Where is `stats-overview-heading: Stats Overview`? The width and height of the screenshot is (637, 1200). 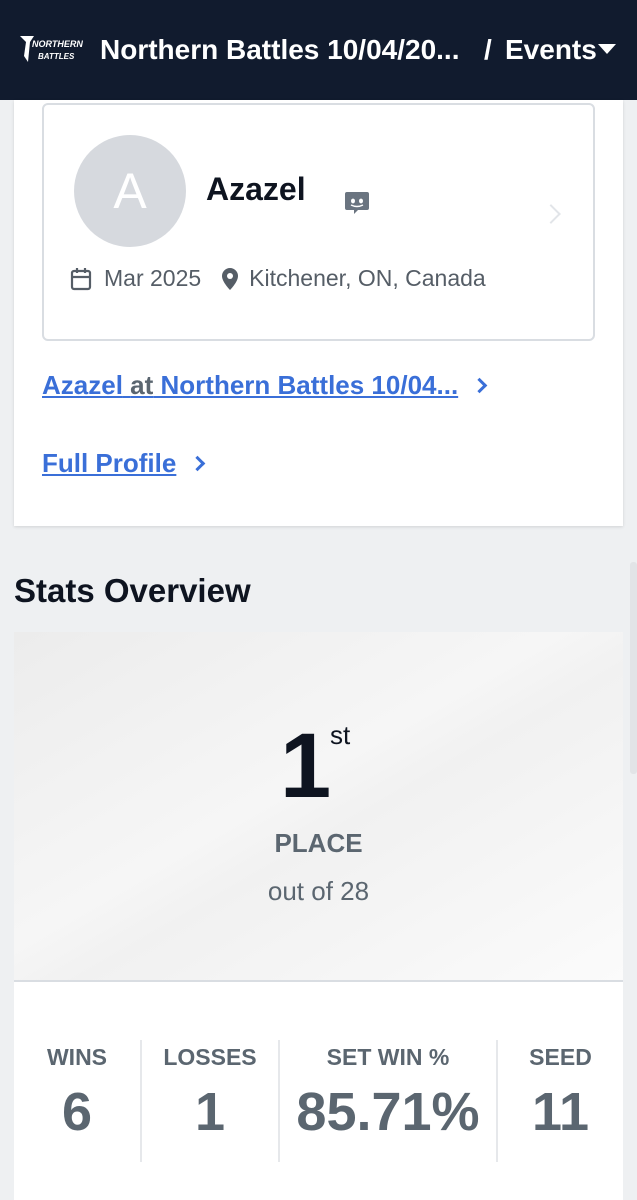
stats-overview-heading: Stats Overview is located at coordinates (132, 590).